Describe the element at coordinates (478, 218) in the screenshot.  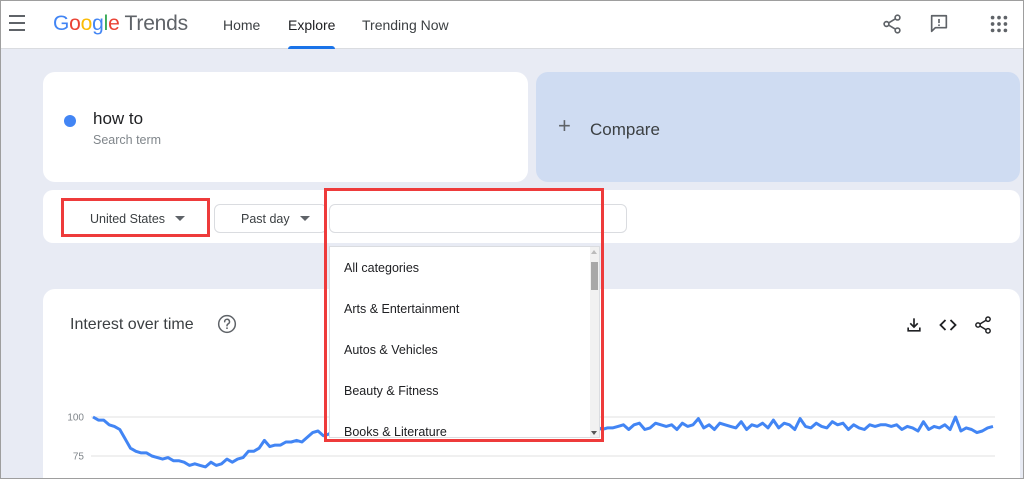
I see `category-select` at that location.